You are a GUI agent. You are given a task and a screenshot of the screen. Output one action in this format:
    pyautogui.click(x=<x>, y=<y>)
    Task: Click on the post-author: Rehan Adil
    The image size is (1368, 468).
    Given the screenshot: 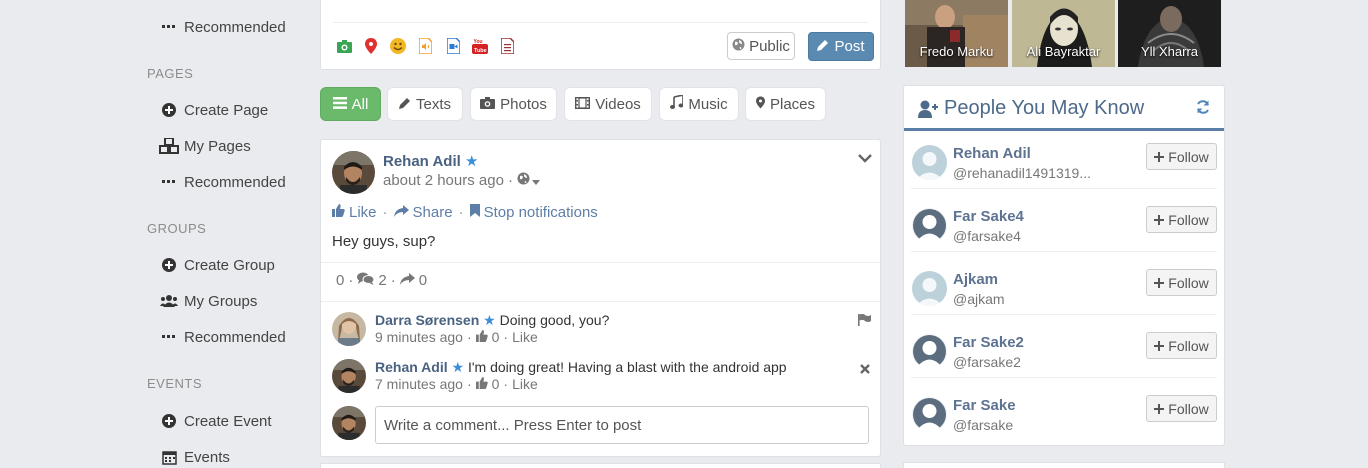 What is the action you would take?
    pyautogui.click(x=422, y=161)
    